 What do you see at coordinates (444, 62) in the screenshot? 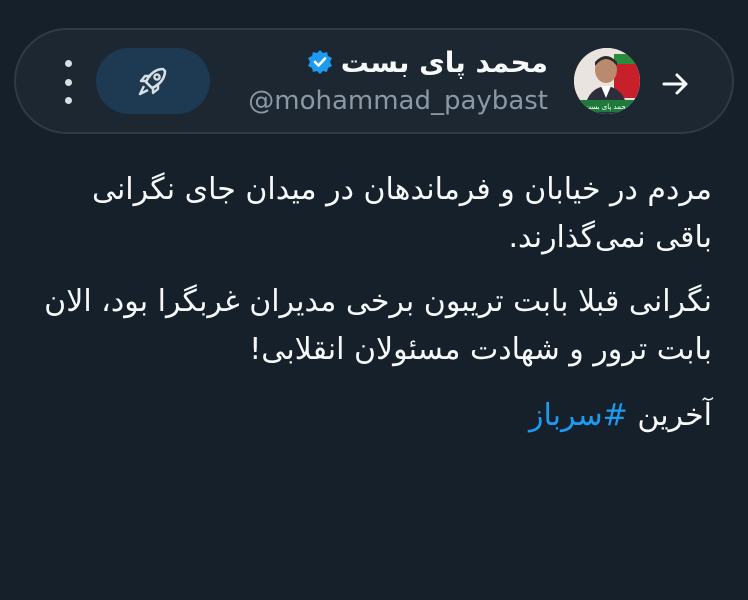
I see `user-name: محمد پای بست` at bounding box center [444, 62].